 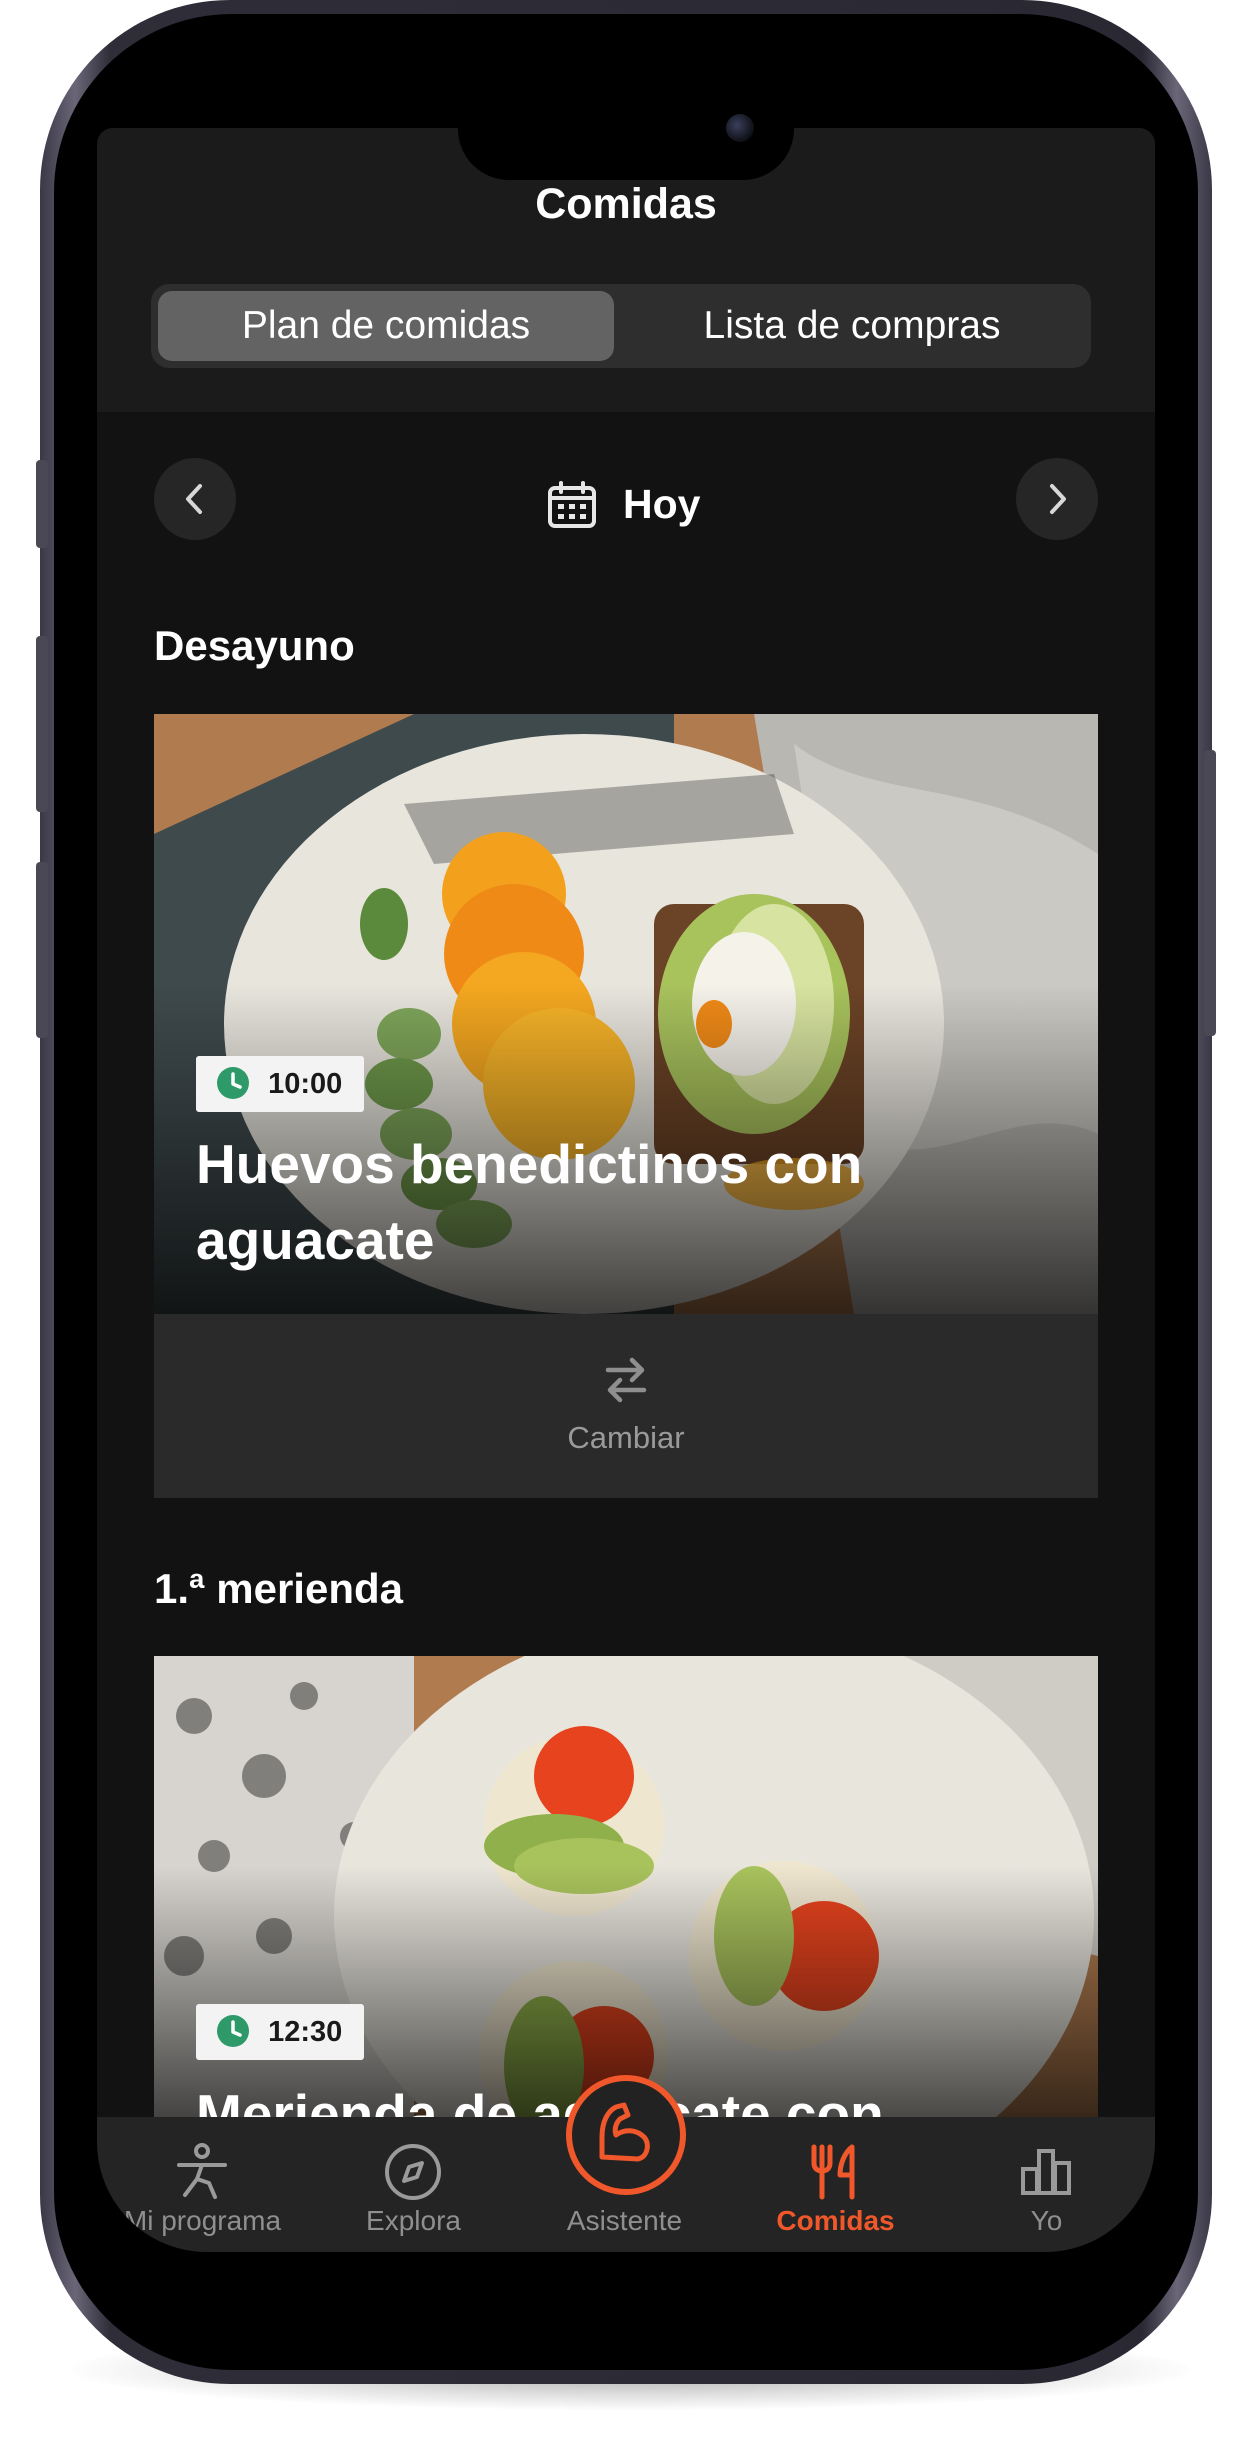 I want to click on next-day-button, so click(x=1057, y=499).